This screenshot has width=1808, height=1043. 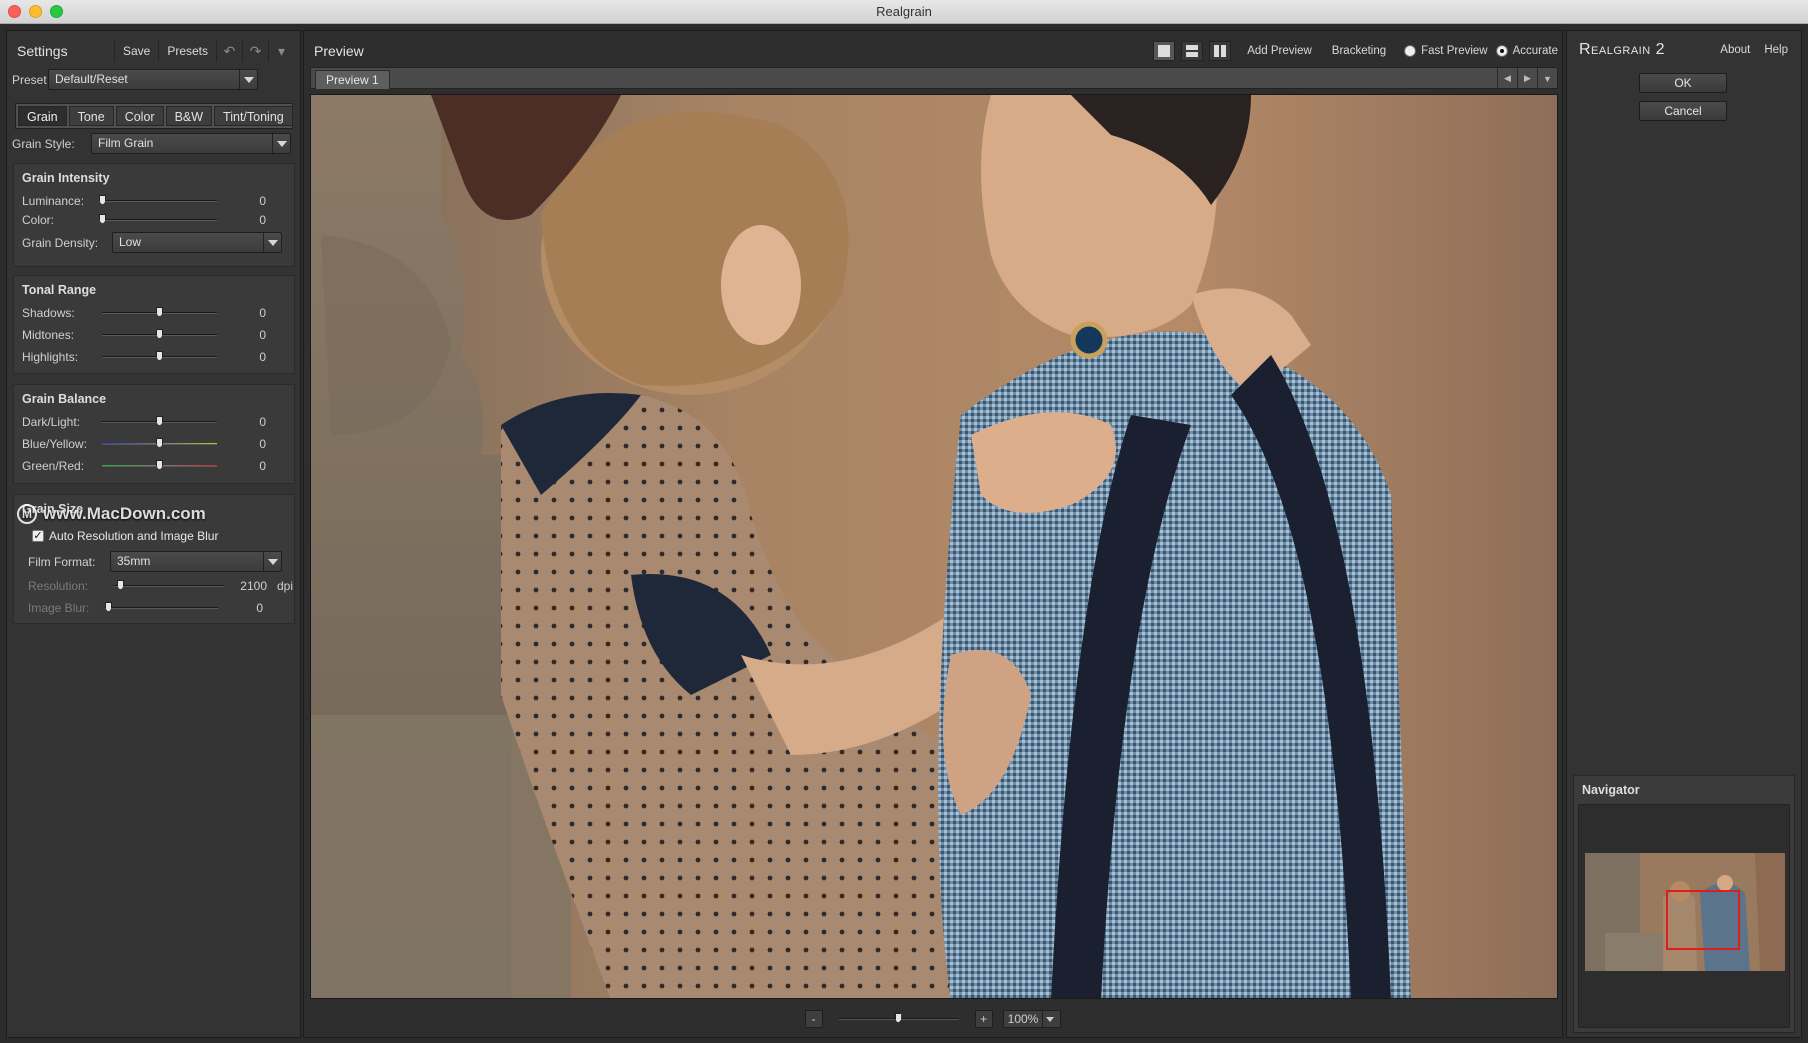 What do you see at coordinates (1192, 51) in the screenshot?
I see `split-horizontal-button` at bounding box center [1192, 51].